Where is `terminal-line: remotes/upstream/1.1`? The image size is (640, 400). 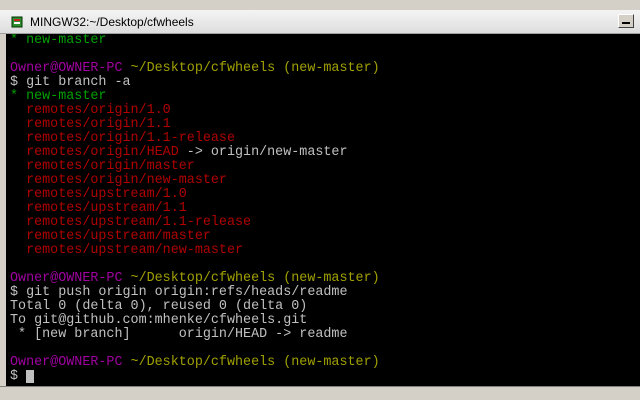 terminal-line: remotes/upstream/1.1 is located at coordinates (325, 209).